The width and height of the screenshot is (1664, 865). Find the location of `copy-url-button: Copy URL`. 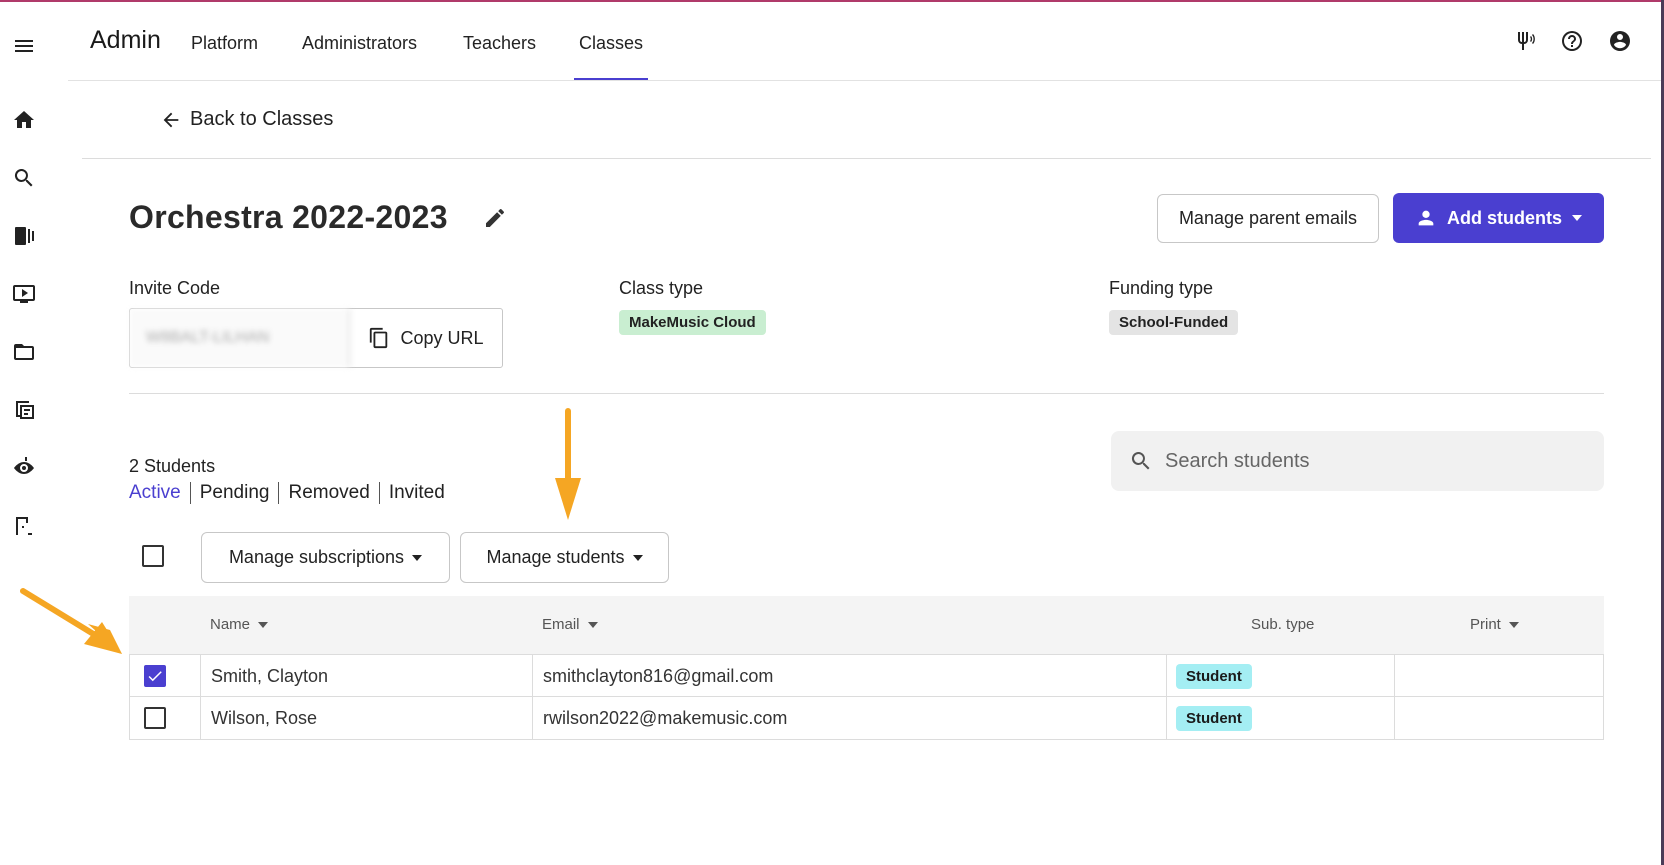

copy-url-button: Copy URL is located at coordinates (426, 338).